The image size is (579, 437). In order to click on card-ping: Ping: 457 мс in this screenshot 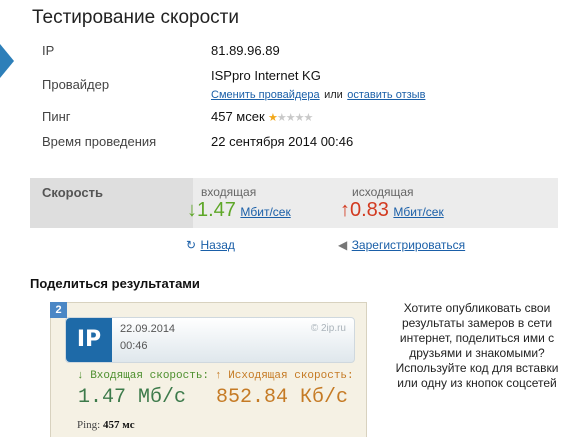, I will do `click(106, 425)`.